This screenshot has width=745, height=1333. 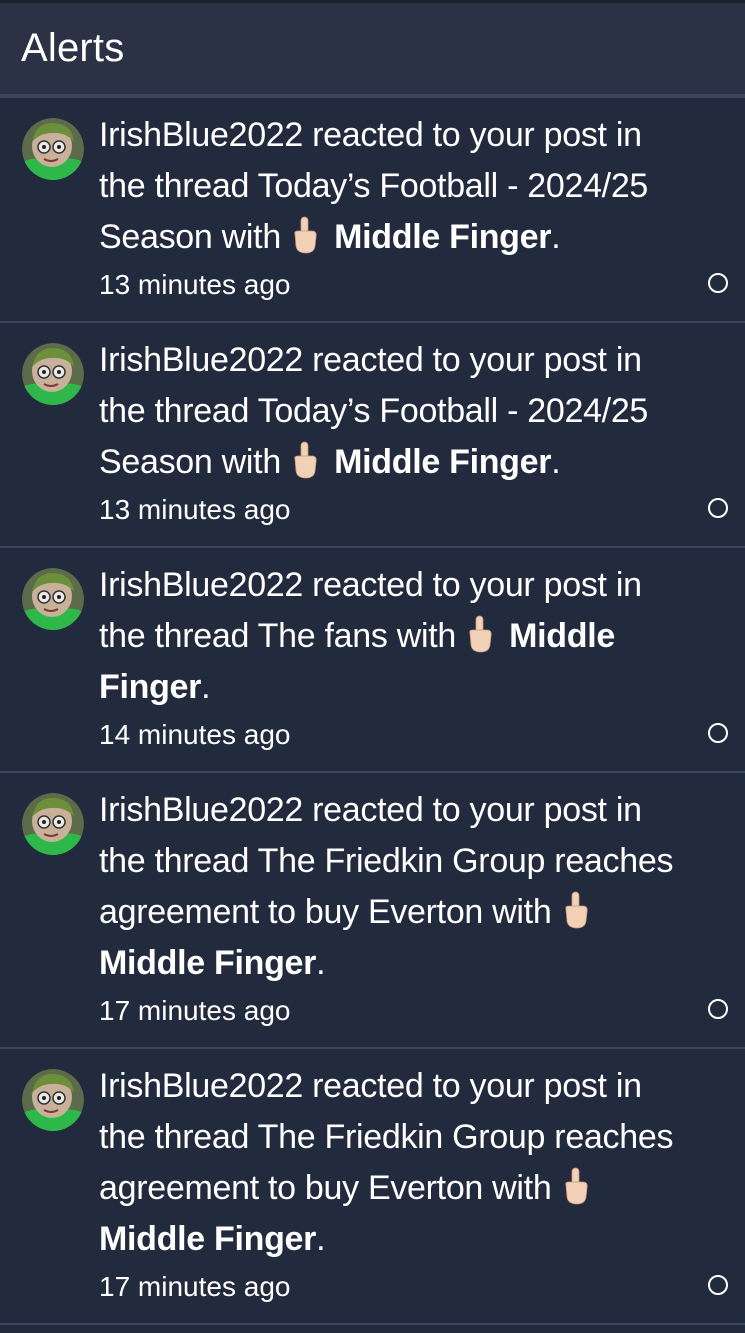 I want to click on alert-timestamp: 14 minutes ago, so click(x=195, y=734).